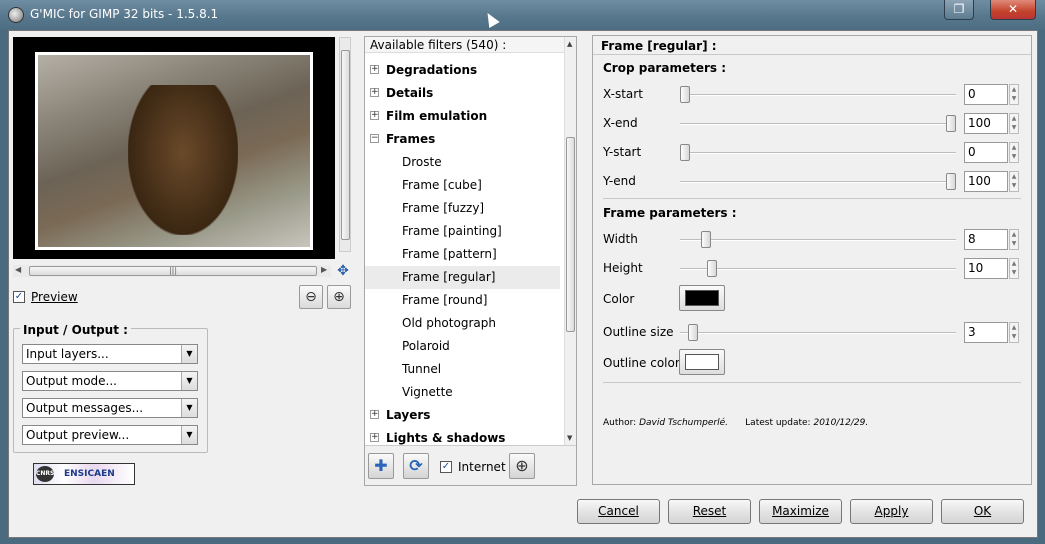  Describe the element at coordinates (986, 268) in the screenshot. I see `height-spinbox: 10` at that location.